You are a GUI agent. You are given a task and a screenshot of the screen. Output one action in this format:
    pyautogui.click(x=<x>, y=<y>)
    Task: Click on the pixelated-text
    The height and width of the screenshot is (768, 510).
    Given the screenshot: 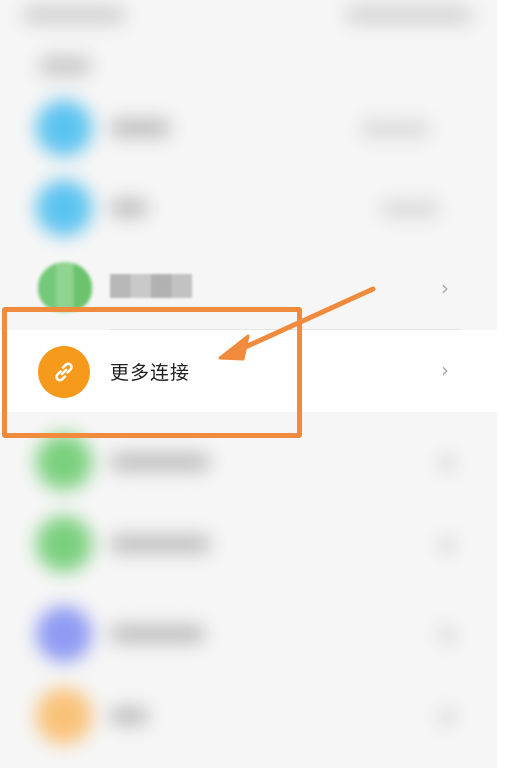 What is the action you would take?
    pyautogui.click(x=151, y=286)
    